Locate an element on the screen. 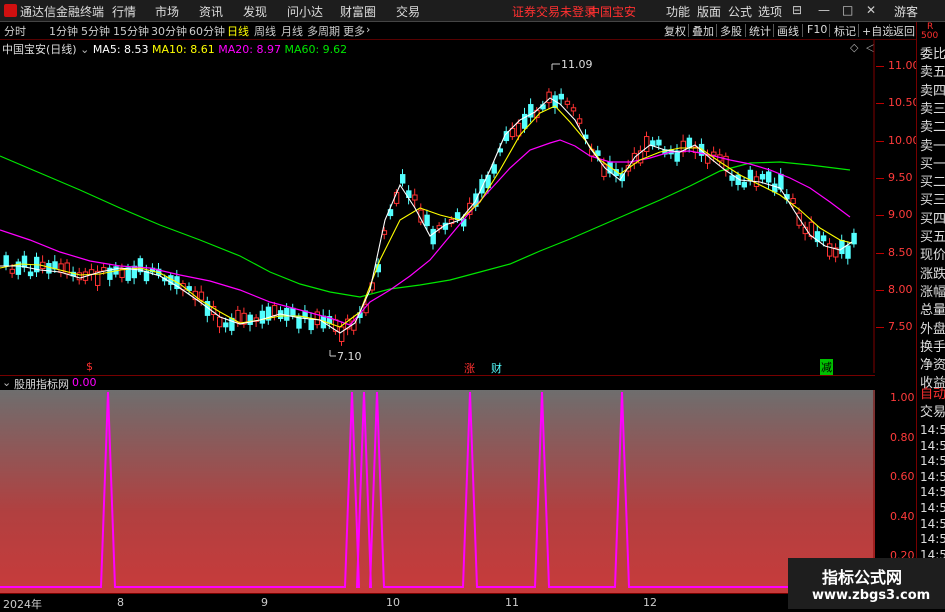  quote-label: 外盘 is located at coordinates (932, 329).